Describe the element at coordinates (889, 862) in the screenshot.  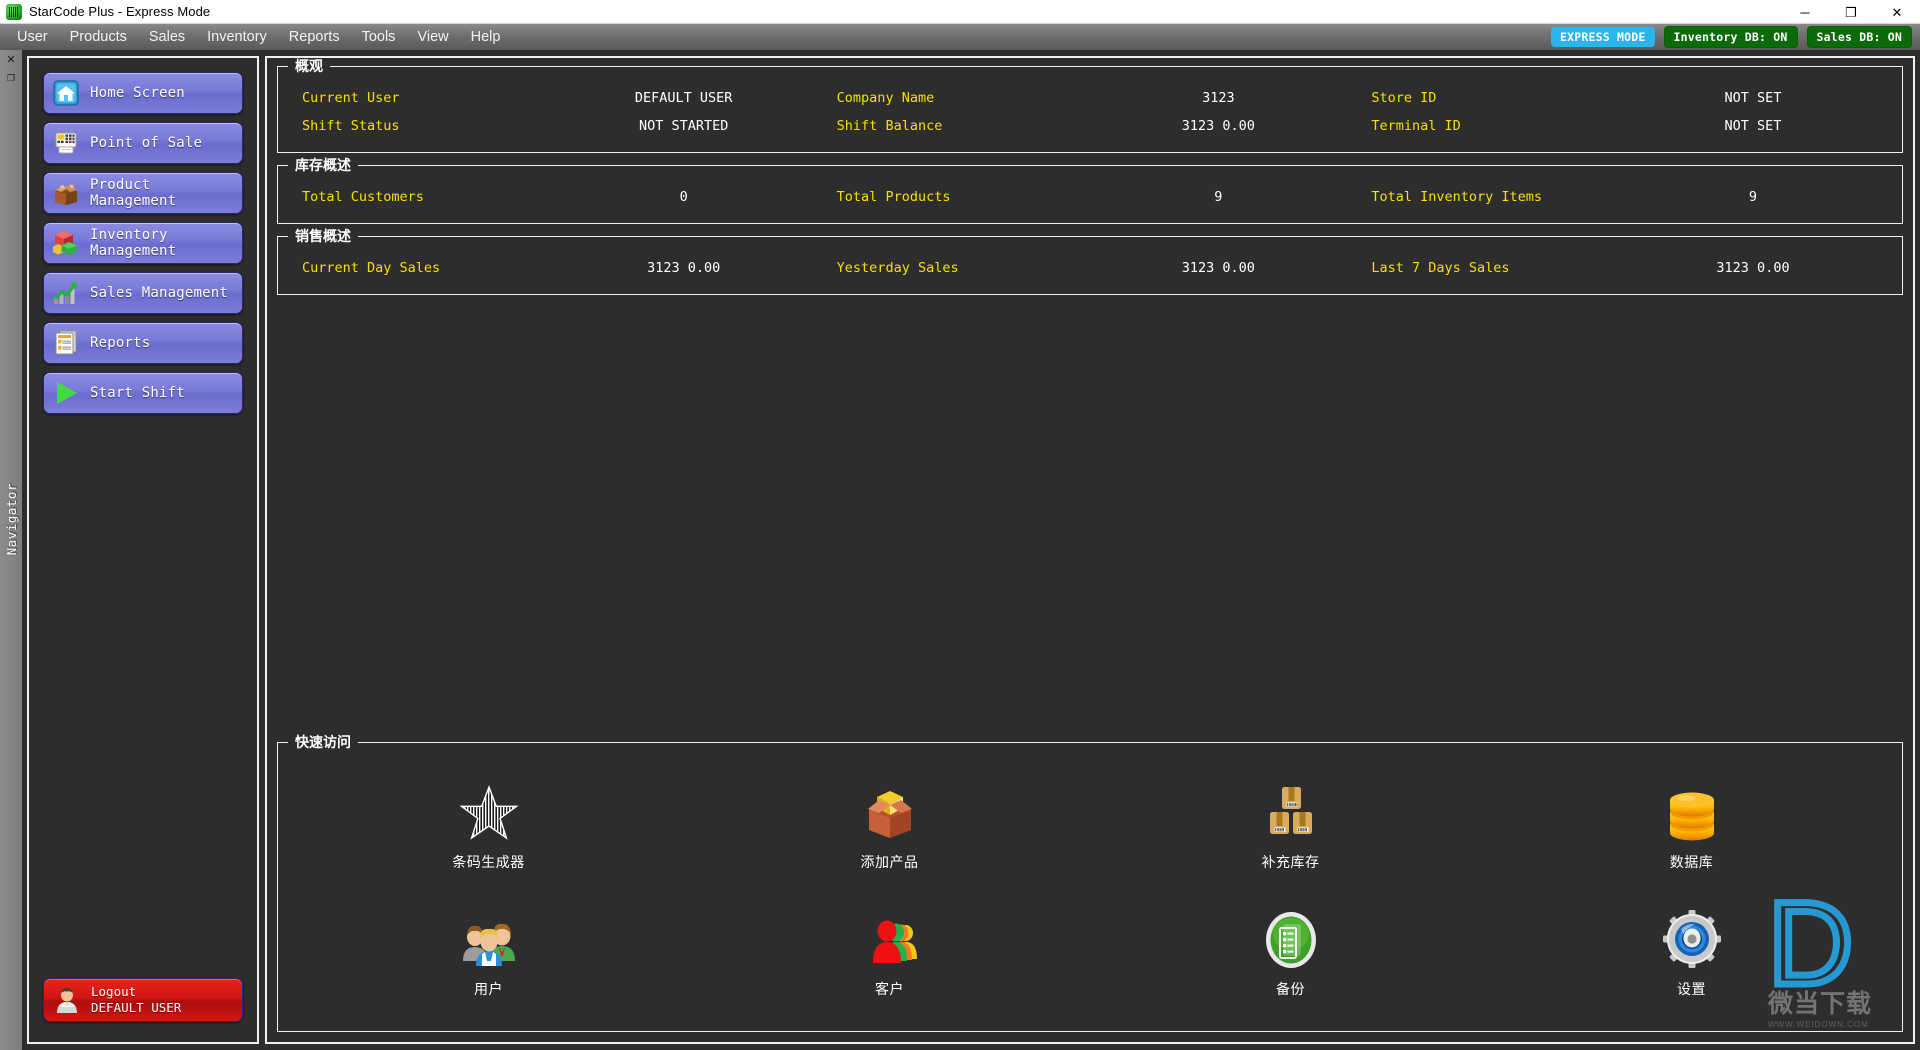
I see `quick-access-label: 添加产品` at that location.